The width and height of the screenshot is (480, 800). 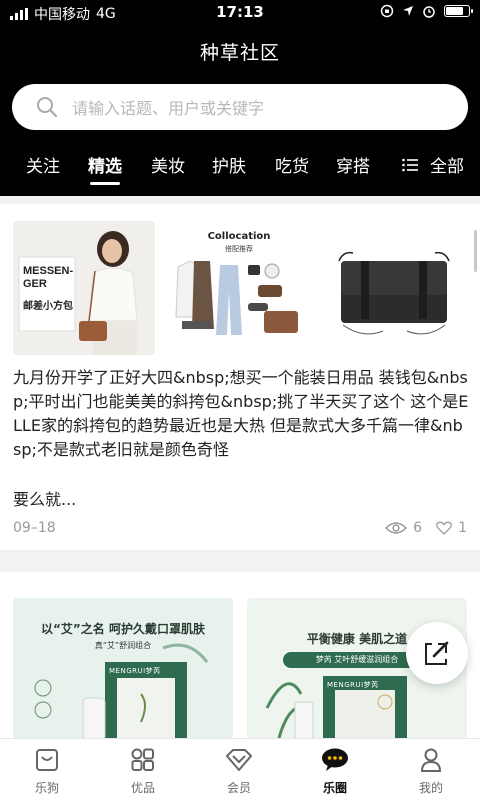 What do you see at coordinates (142, 788) in the screenshot?
I see `nav-label: 优品` at bounding box center [142, 788].